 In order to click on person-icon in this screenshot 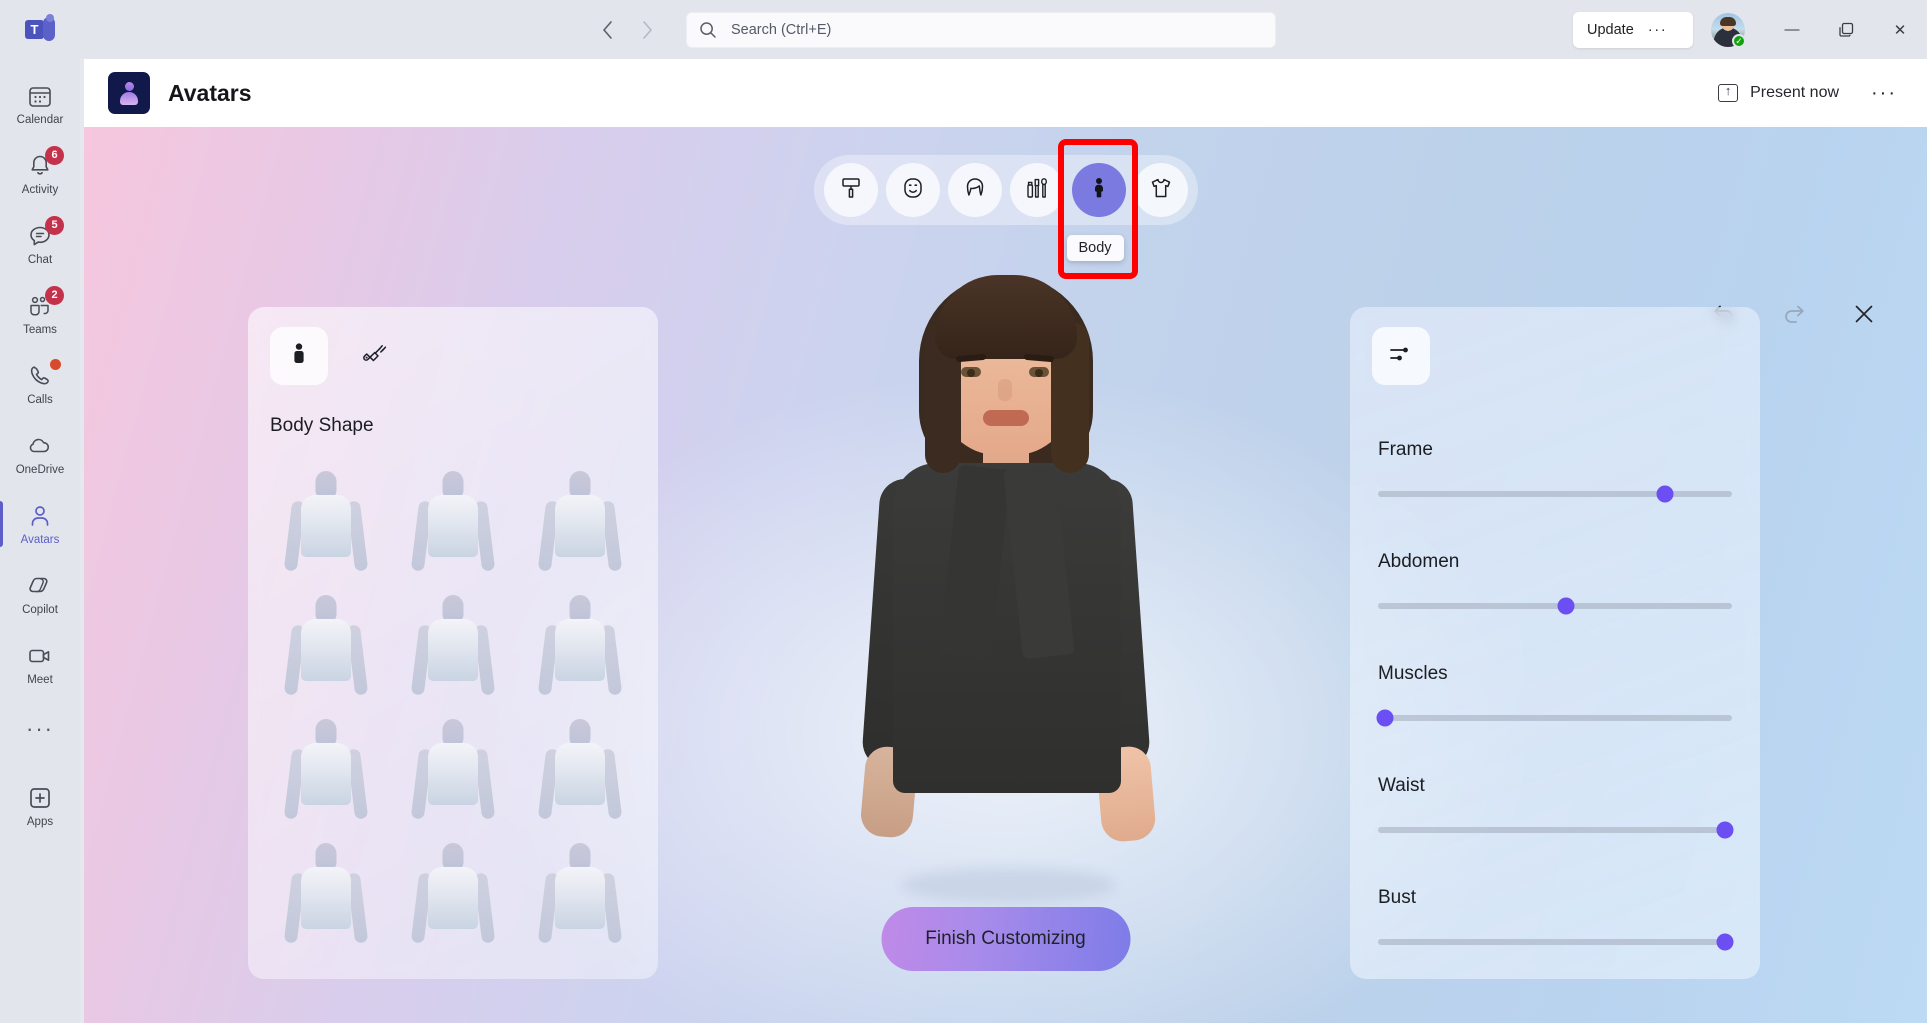, I will do `click(40, 516)`.